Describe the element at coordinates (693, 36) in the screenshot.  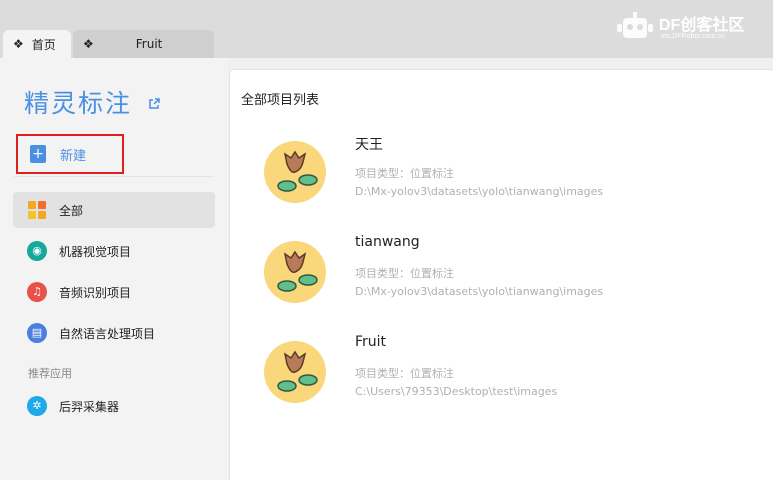
I see `watermark-url: mc.DFRobot.com.cn` at that location.